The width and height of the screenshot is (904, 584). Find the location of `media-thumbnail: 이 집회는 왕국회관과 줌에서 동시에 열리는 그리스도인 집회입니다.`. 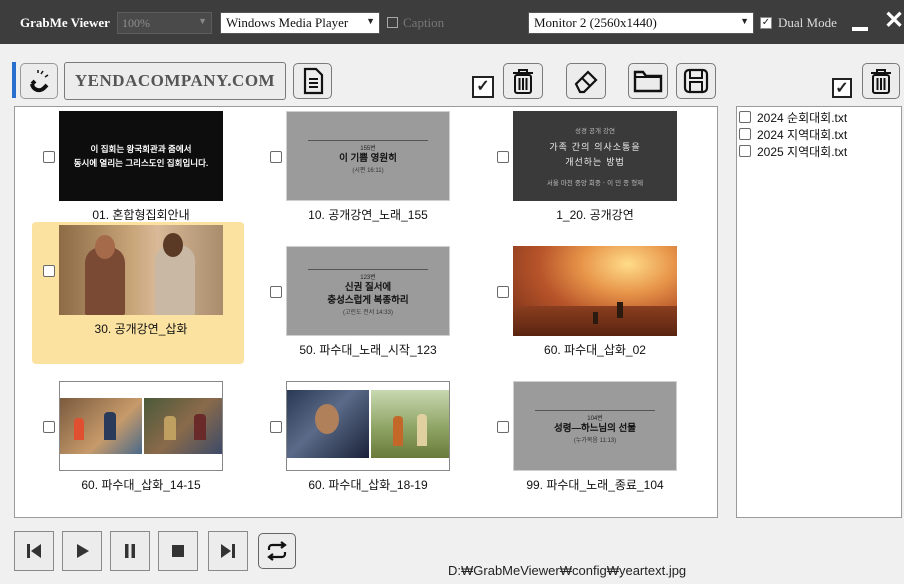

media-thumbnail: 이 집회는 왕국회관과 줌에서 동시에 열리는 그리스도인 집회입니다. is located at coordinates (141, 156).